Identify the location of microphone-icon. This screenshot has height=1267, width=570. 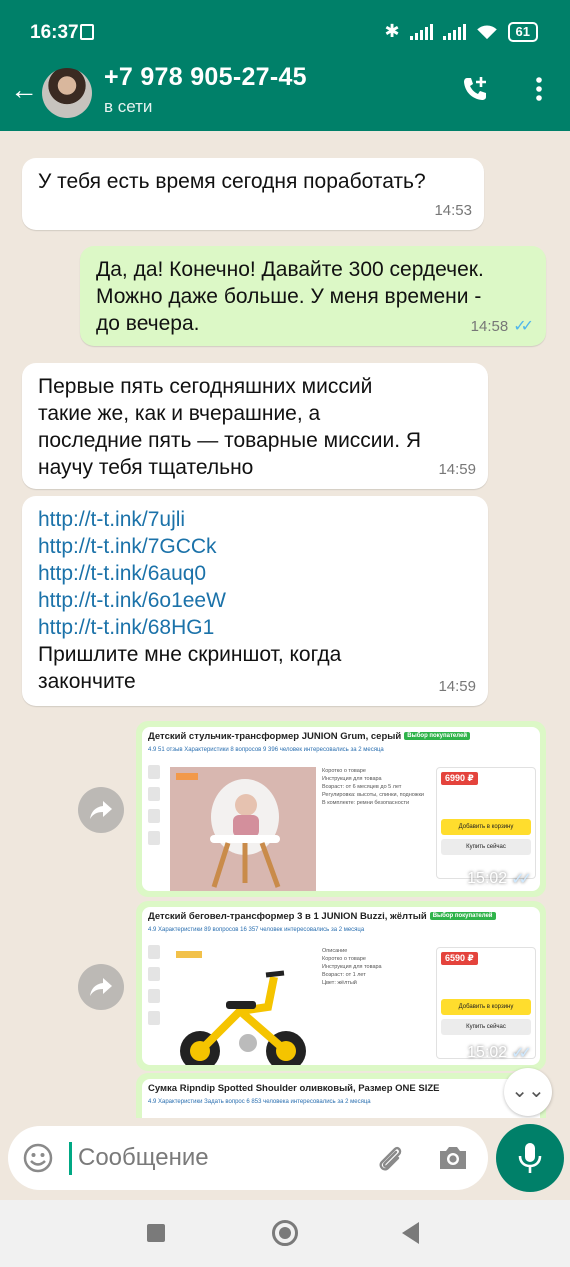
(530, 1158).